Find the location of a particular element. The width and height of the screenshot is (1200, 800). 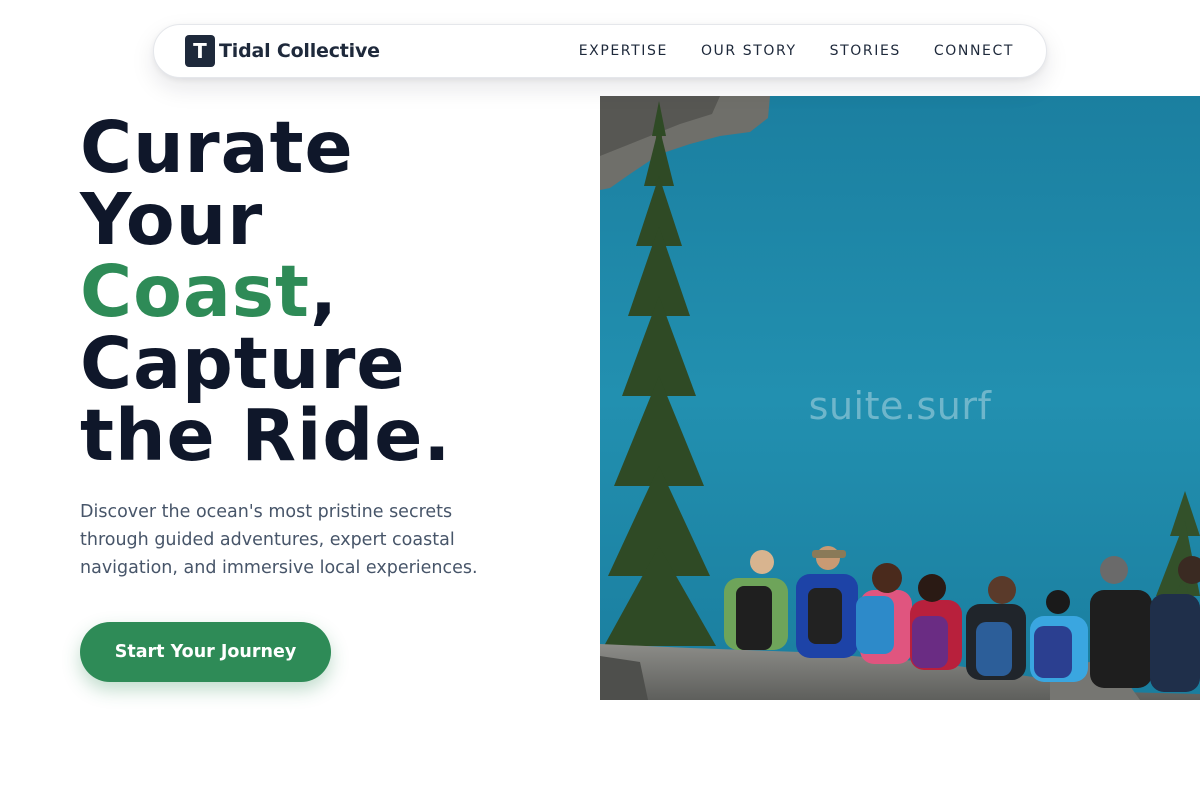

nav-links: EXPERTISE OUR STORY STORIES CONNECT is located at coordinates (796, 51).